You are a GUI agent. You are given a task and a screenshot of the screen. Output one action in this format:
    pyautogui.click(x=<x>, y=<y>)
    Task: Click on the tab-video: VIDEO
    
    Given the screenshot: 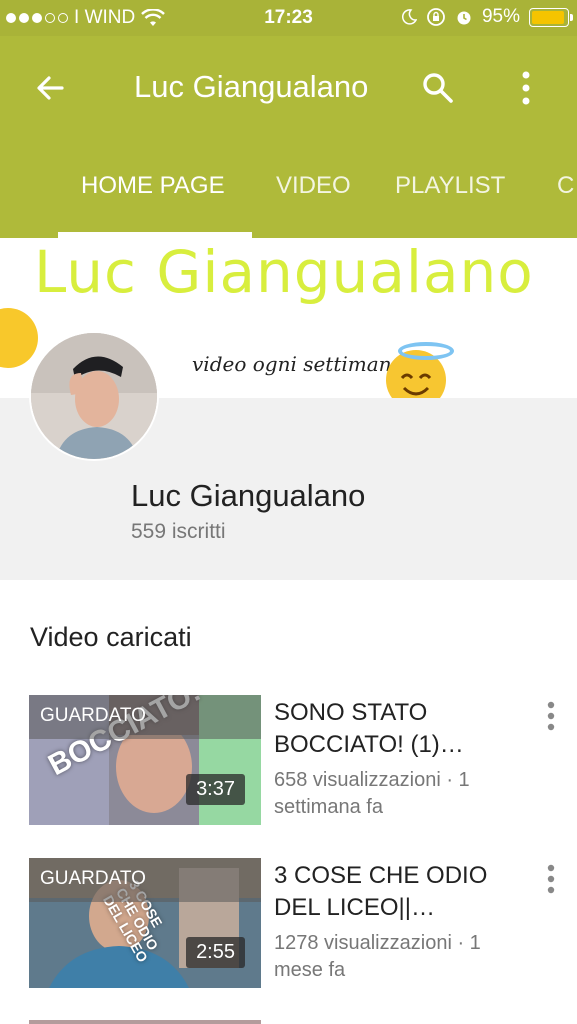 What is the action you would take?
    pyautogui.click(x=313, y=186)
    